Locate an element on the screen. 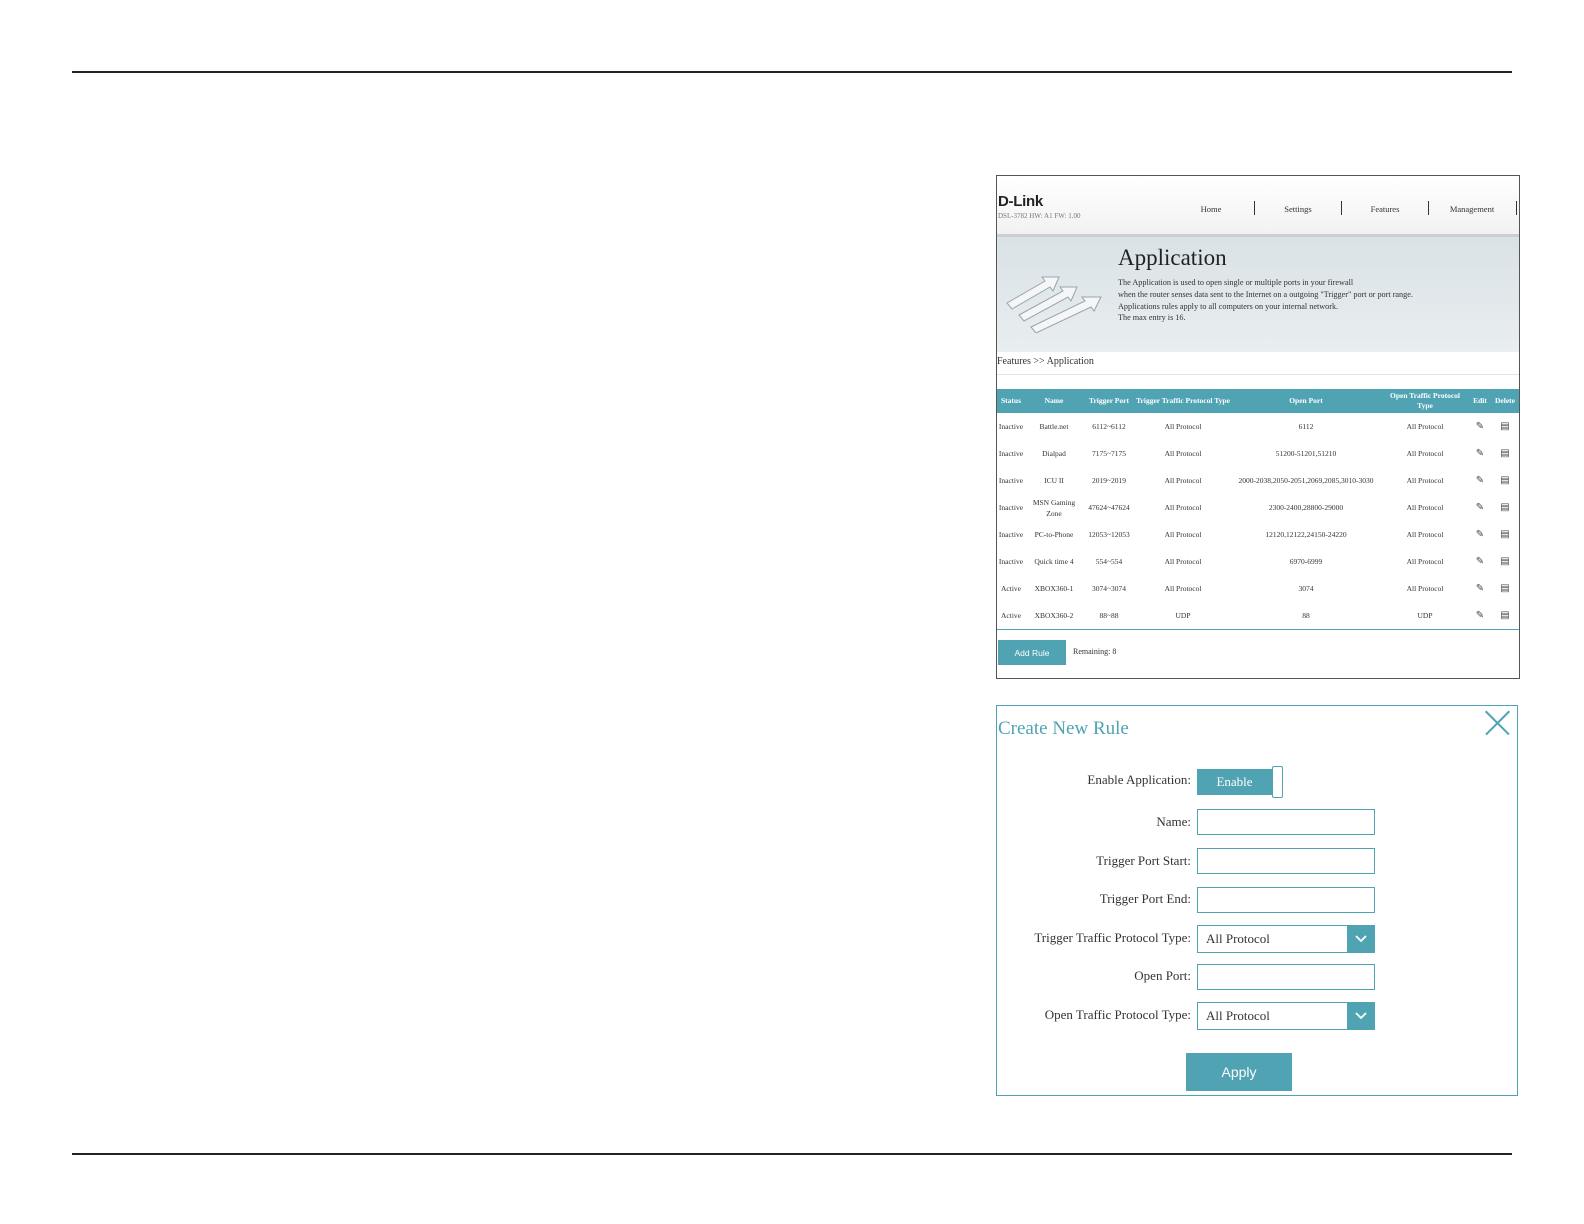  breadcrumb: Features >> Application is located at coordinates (1045, 361).